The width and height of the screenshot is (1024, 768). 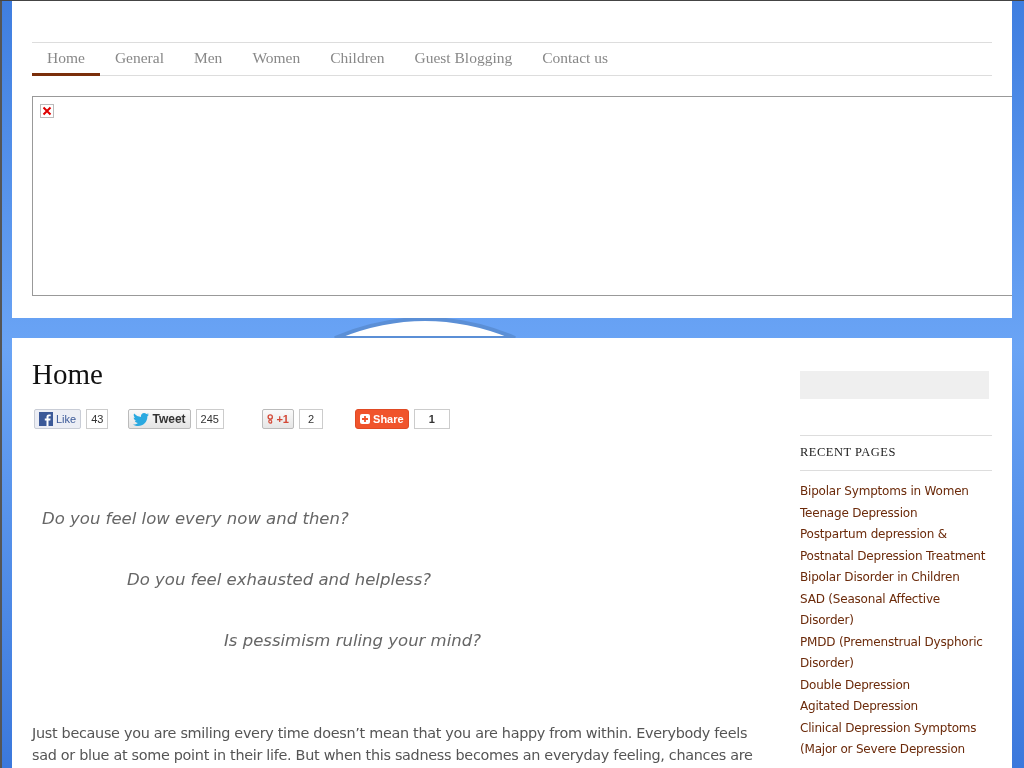 I want to click on quote-text: Do you feel exhausted and helpless?, so click(x=280, y=579).